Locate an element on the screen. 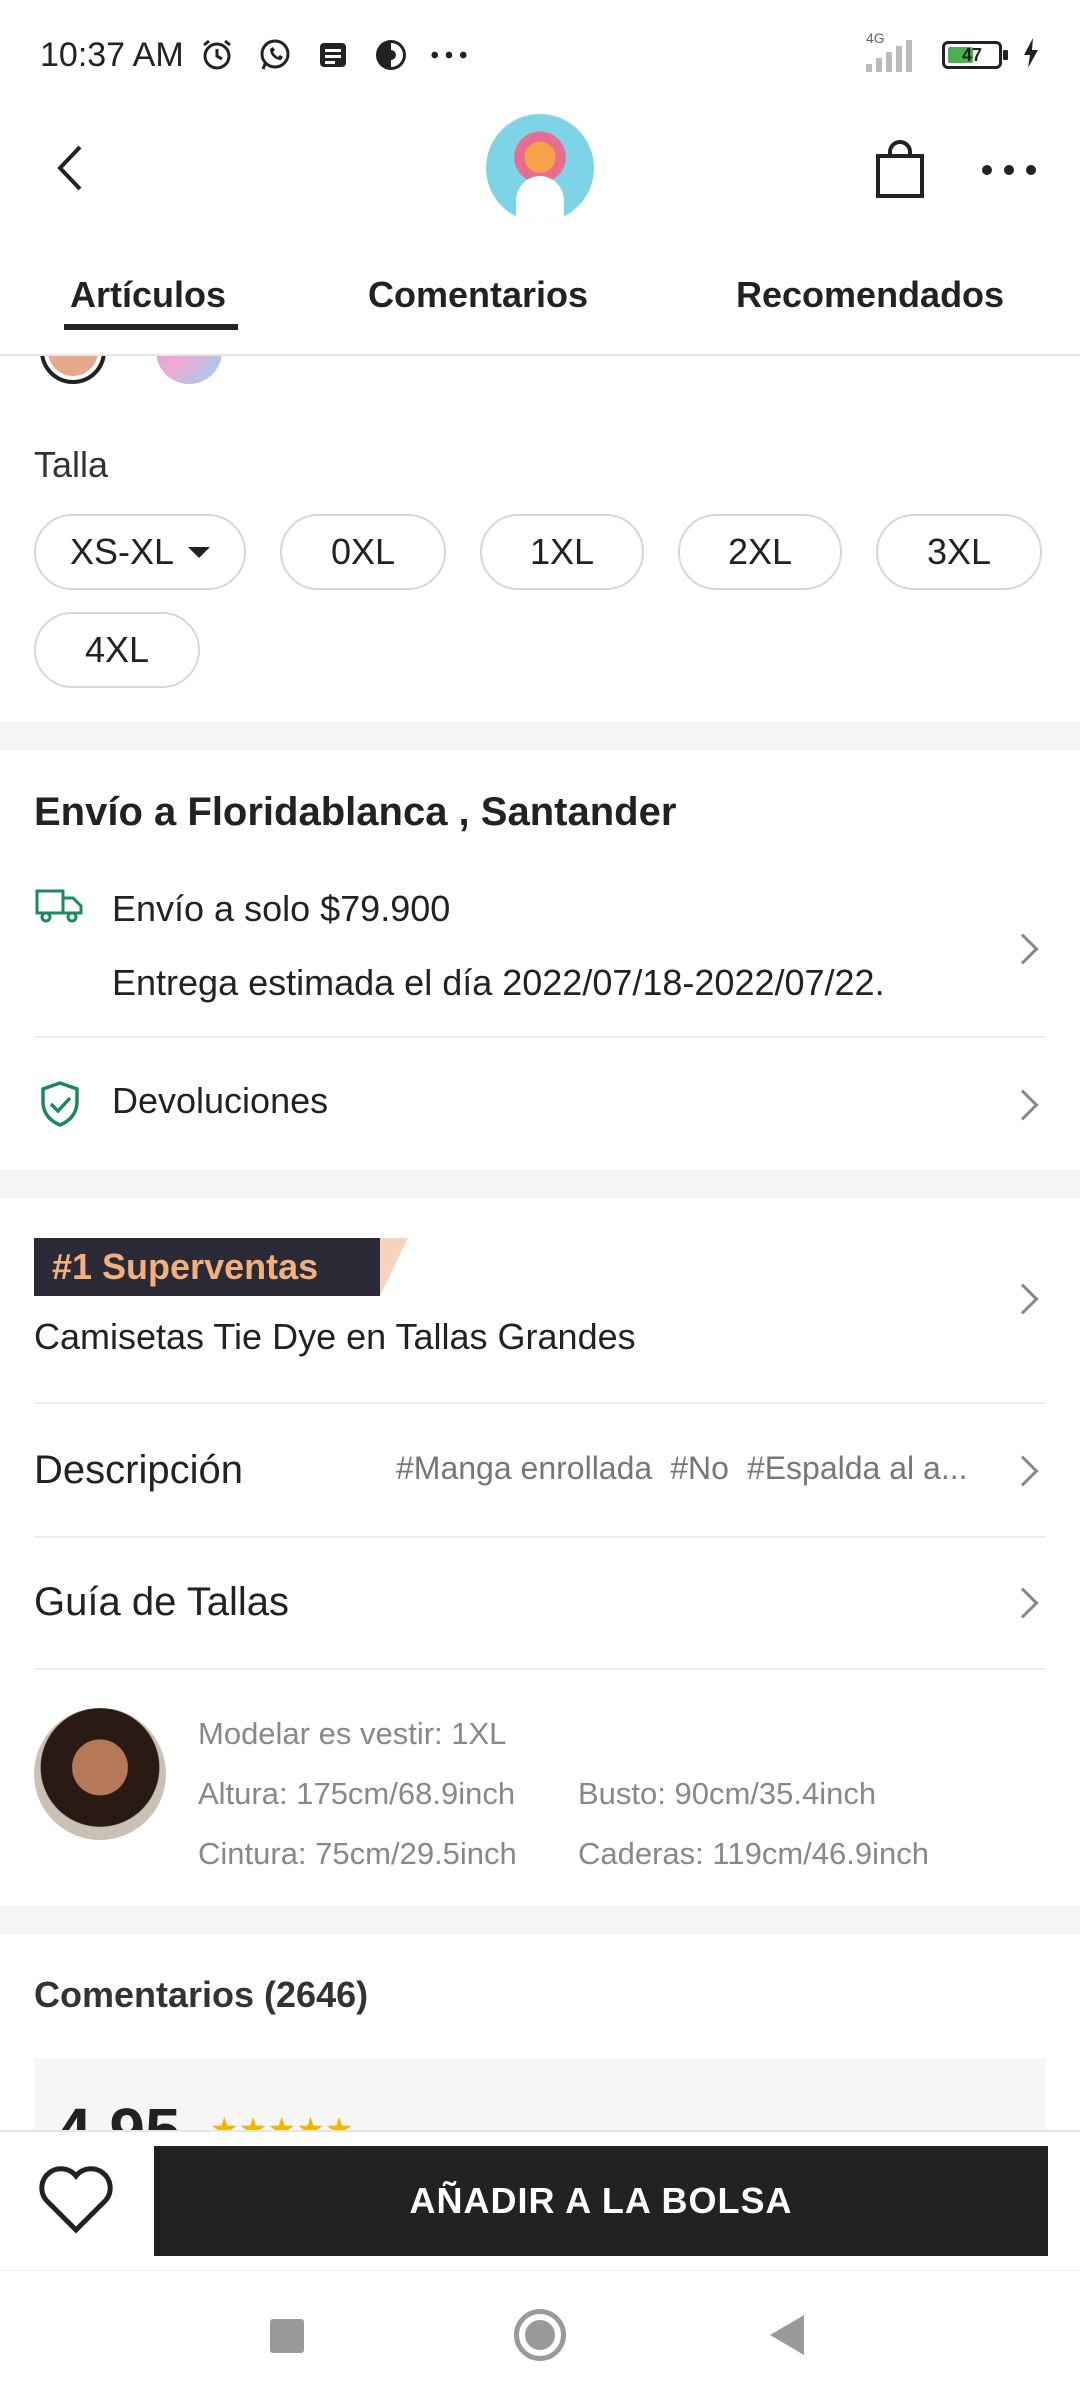  status-right: 4G 47 is located at coordinates (953, 51).